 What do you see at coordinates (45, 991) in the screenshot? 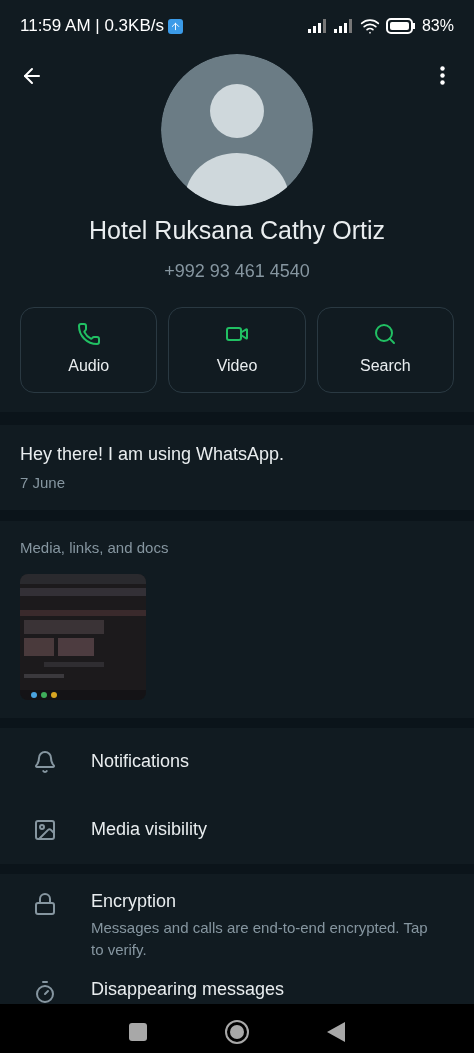
I see `timer-icon` at bounding box center [45, 991].